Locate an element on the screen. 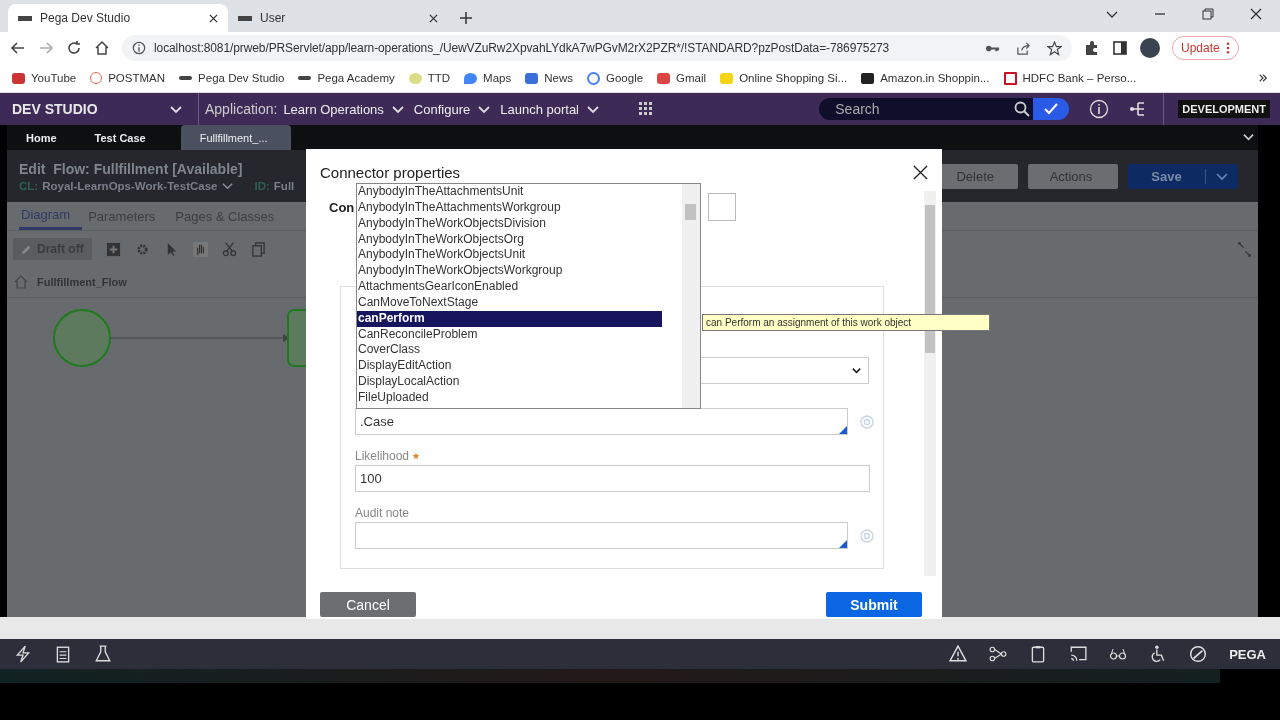  environment-badge: DEVELOPMENT is located at coordinates (1224, 109).